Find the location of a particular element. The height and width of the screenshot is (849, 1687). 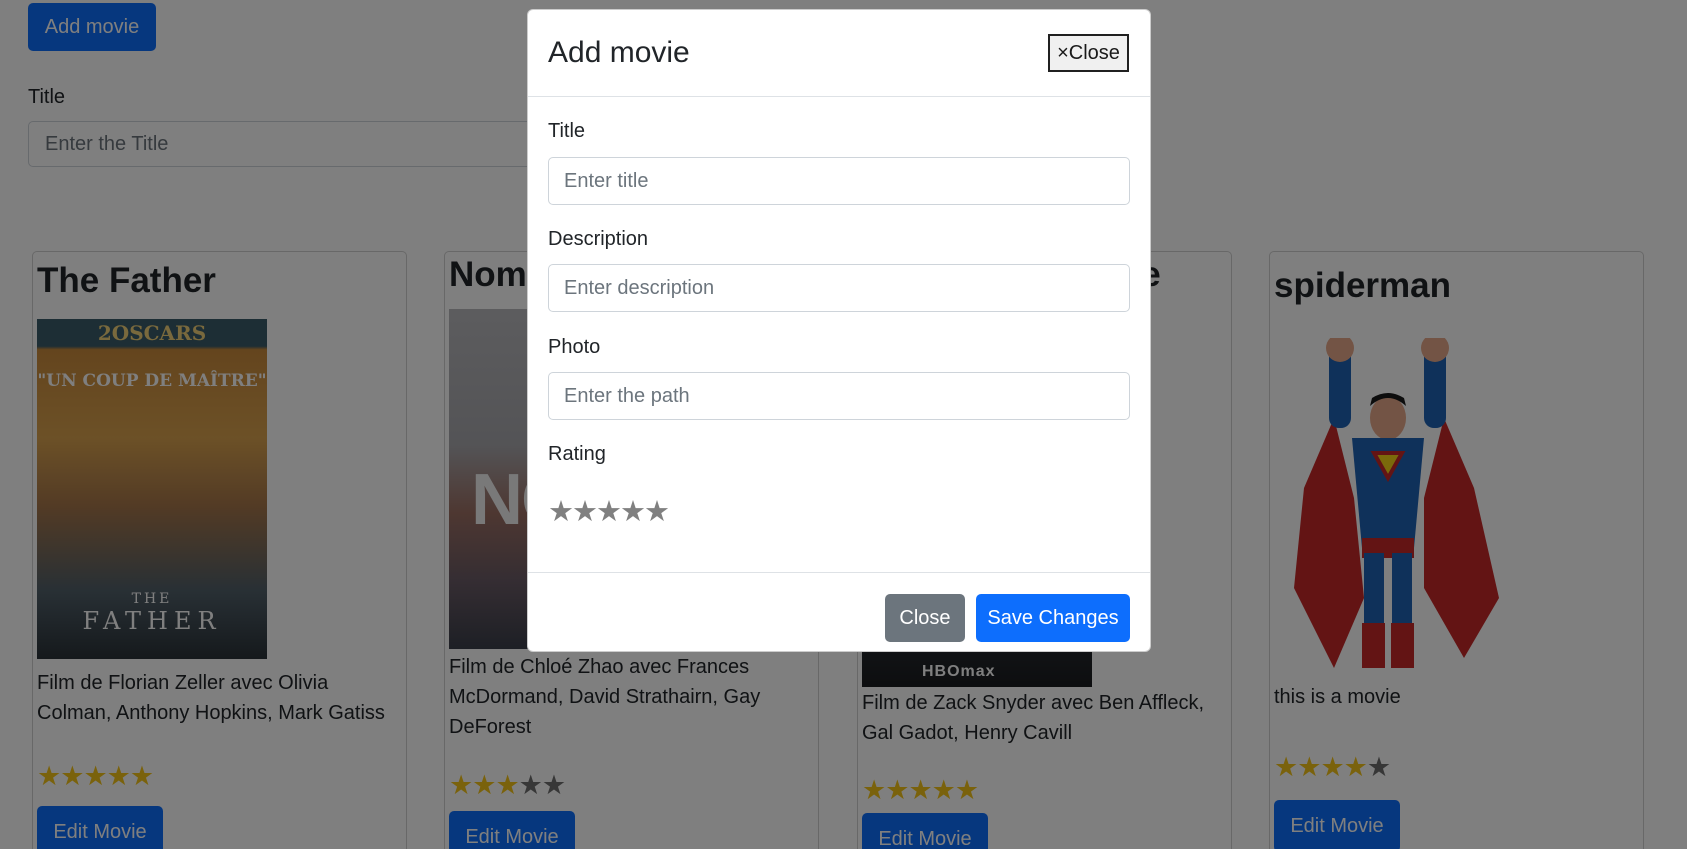

rating-input: ★★★★★ is located at coordinates (609, 511).